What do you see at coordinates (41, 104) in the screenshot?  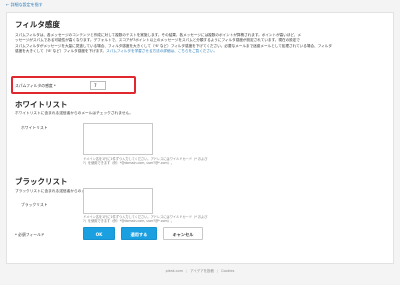 I see `whitelist-title: ホワイトリスト` at bounding box center [41, 104].